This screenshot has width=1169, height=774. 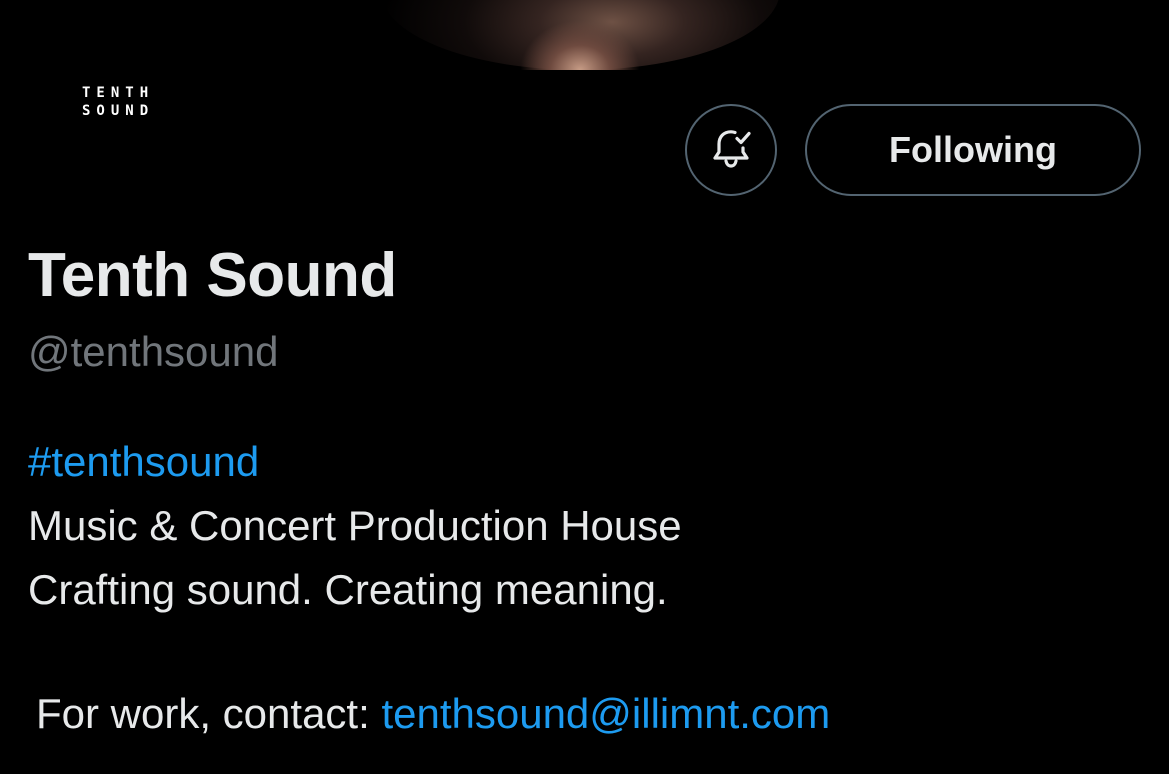 What do you see at coordinates (153, 351) in the screenshot?
I see `username: @tenthsound` at bounding box center [153, 351].